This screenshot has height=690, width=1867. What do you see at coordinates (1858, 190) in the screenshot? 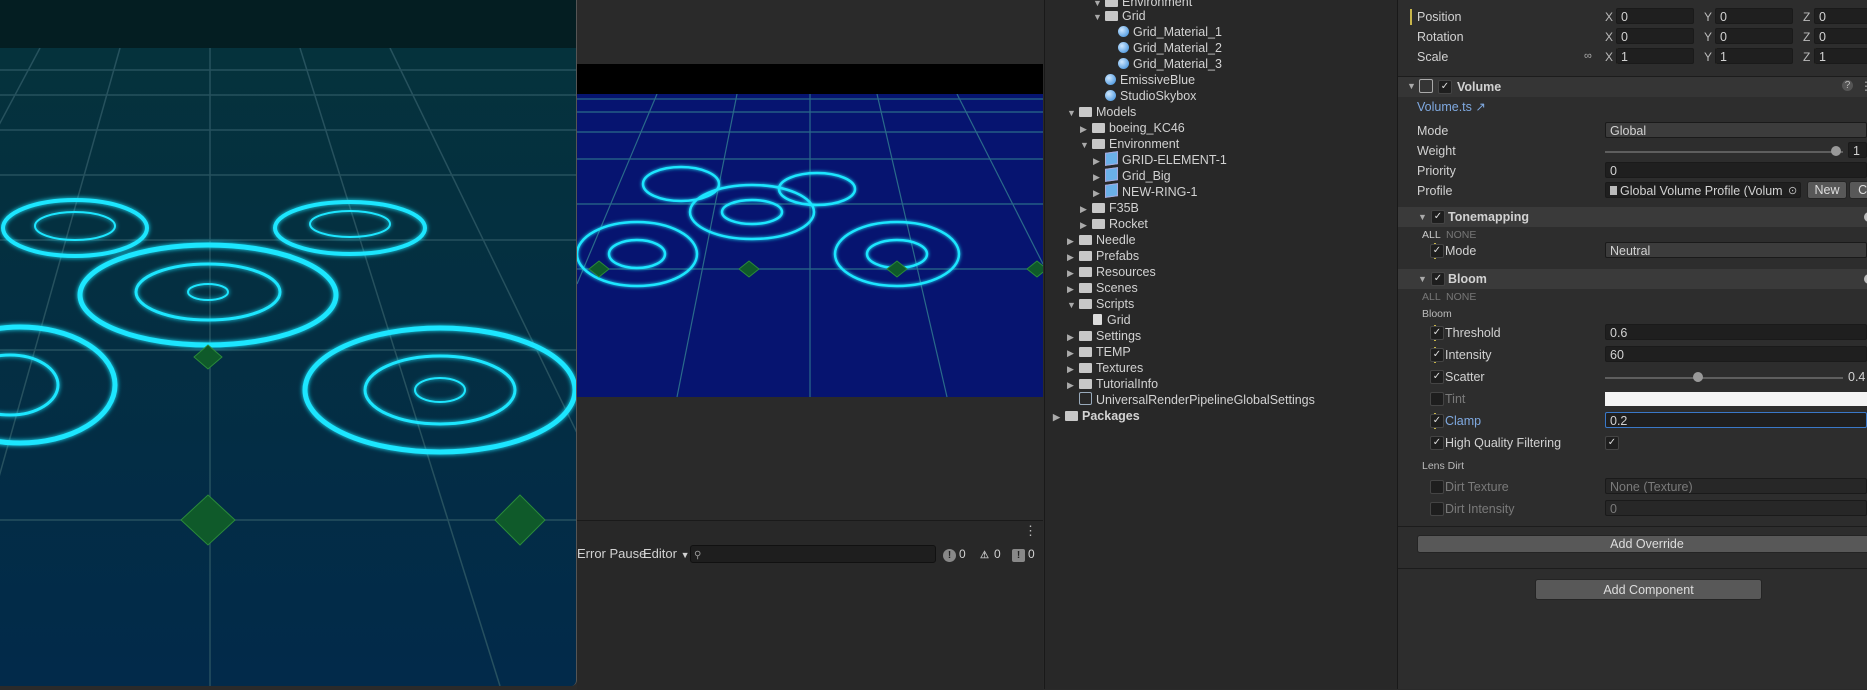
I see `clone-profile-button: Cl` at bounding box center [1858, 190].